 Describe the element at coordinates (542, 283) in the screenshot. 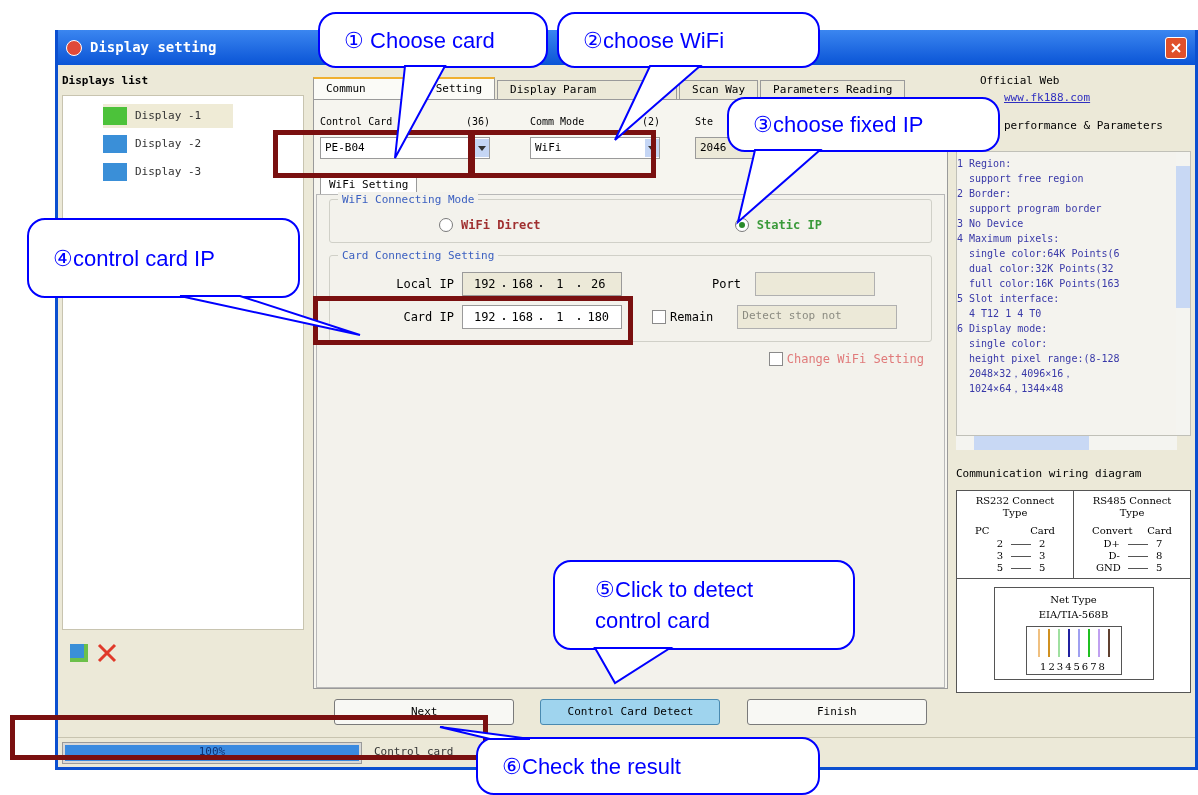

I see `ip-input-field: 192 168 1 26` at that location.